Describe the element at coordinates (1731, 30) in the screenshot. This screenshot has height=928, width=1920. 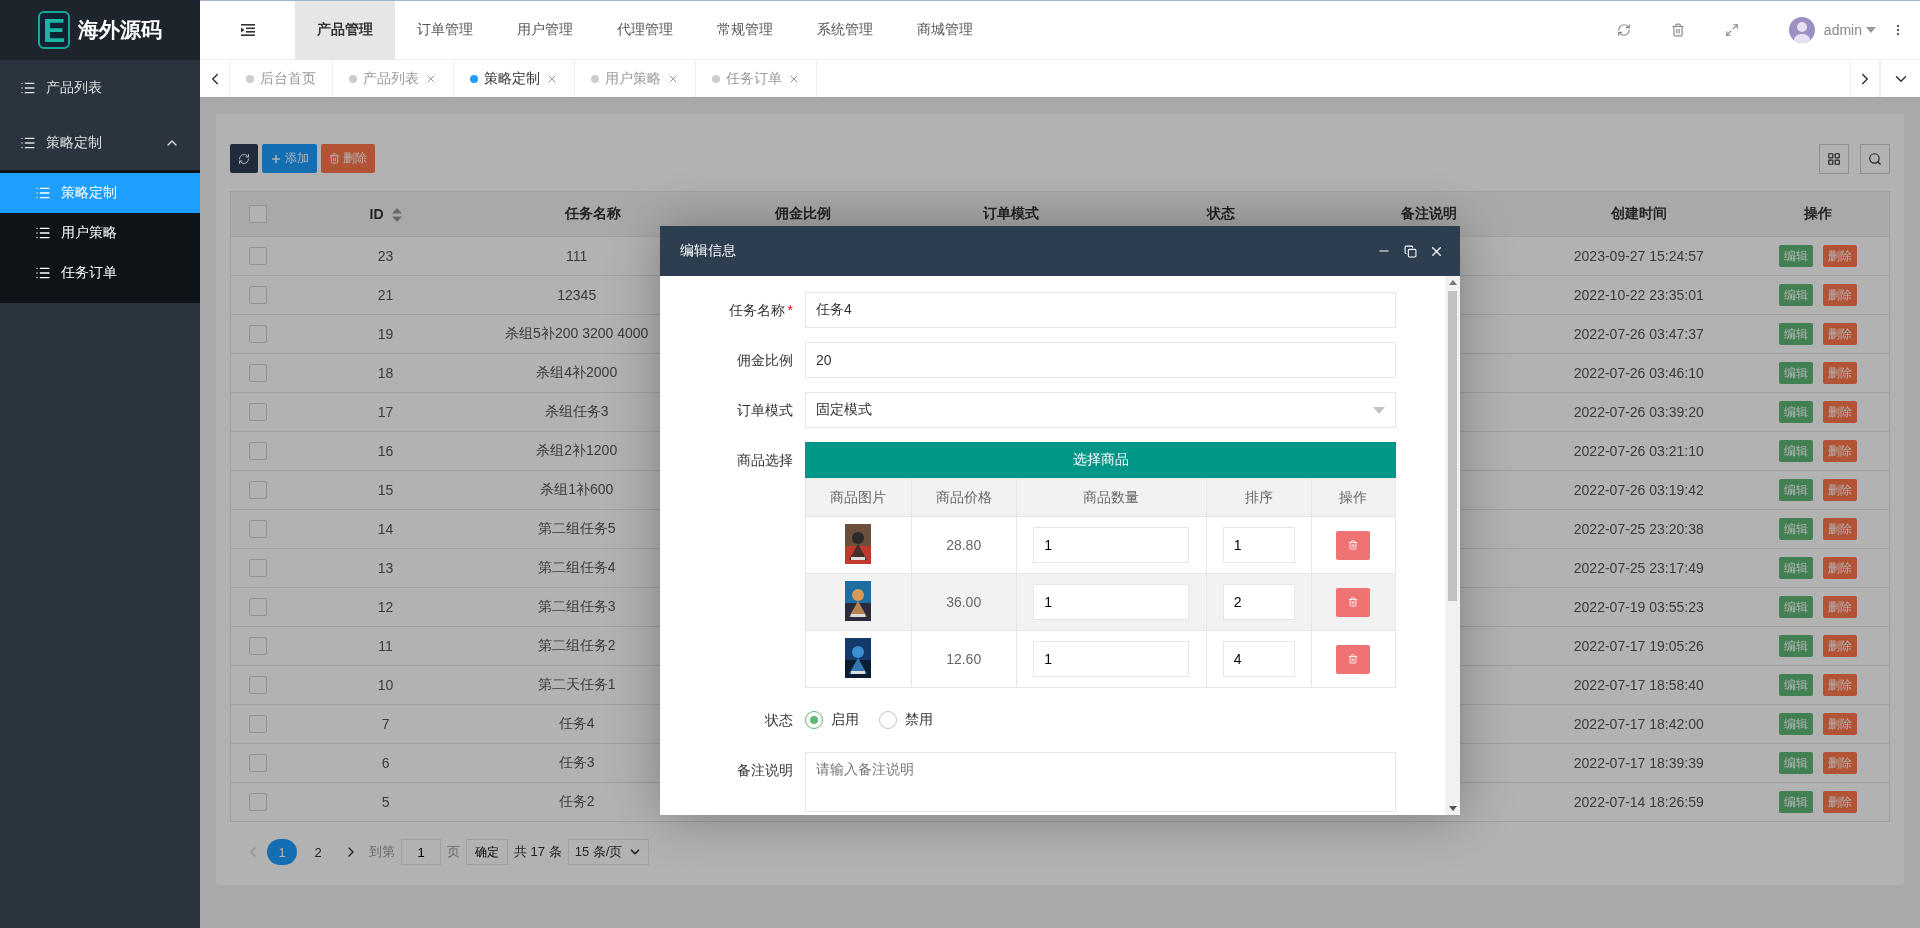
I see `fullscreen-icon` at that location.